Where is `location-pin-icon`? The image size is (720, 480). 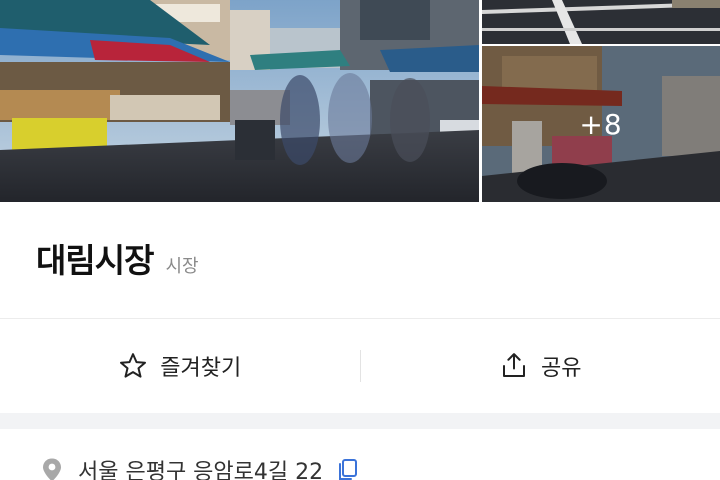
location-pin-icon is located at coordinates (52, 468).